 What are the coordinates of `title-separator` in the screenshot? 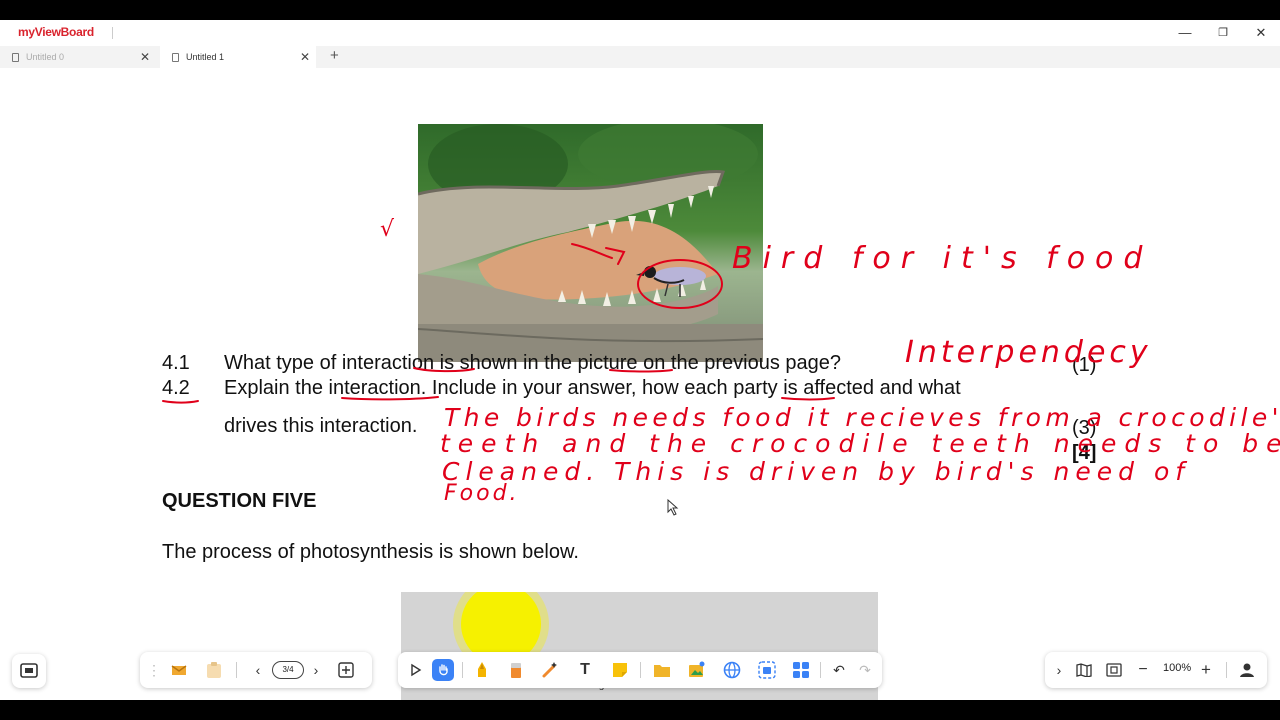 It's located at (112, 33).